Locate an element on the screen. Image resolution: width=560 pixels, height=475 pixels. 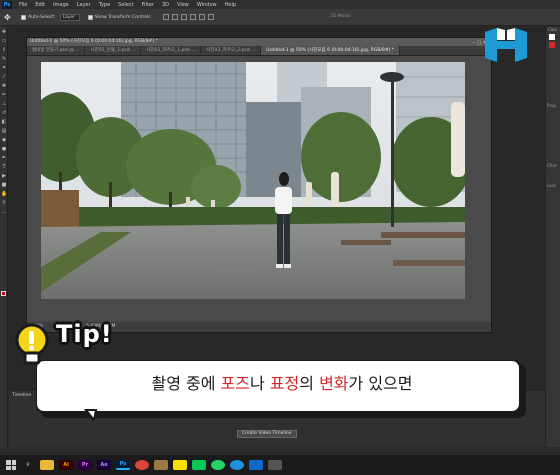
crop-tool-icon: ⌗ is located at coordinates (4, 68).